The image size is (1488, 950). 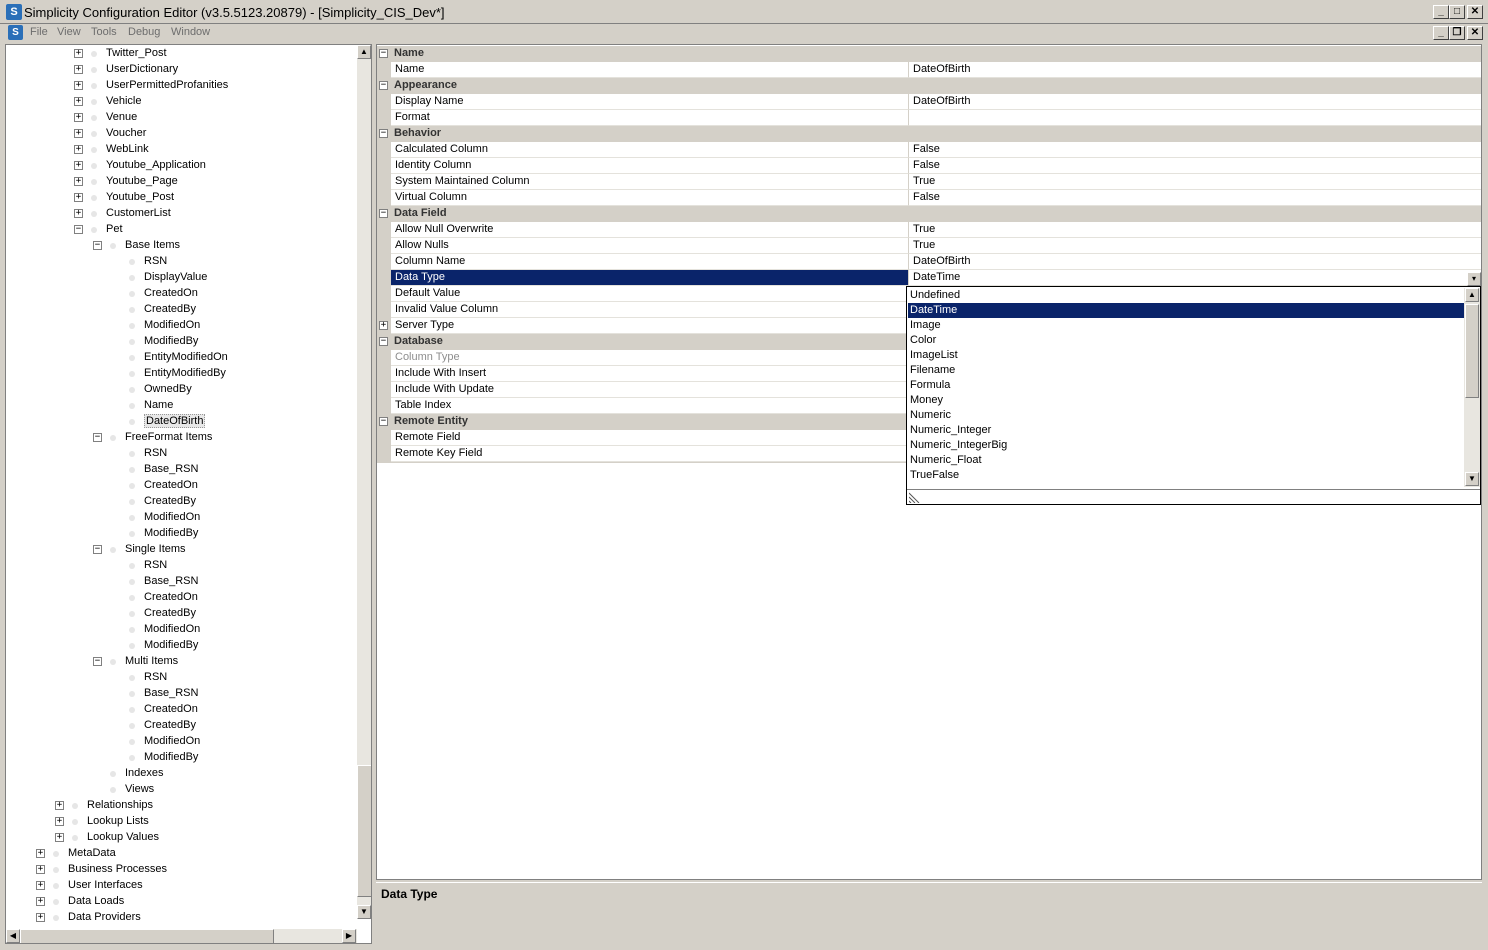 What do you see at coordinates (649, 246) in the screenshot?
I see `property-name: Allow Nulls` at bounding box center [649, 246].